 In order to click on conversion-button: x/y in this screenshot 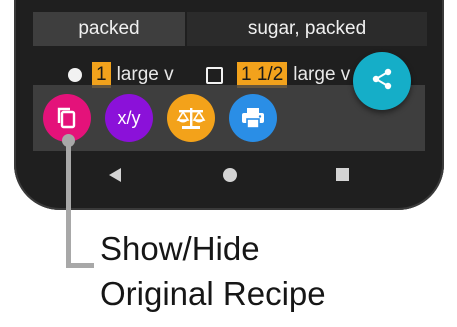, I will do `click(129, 118)`.